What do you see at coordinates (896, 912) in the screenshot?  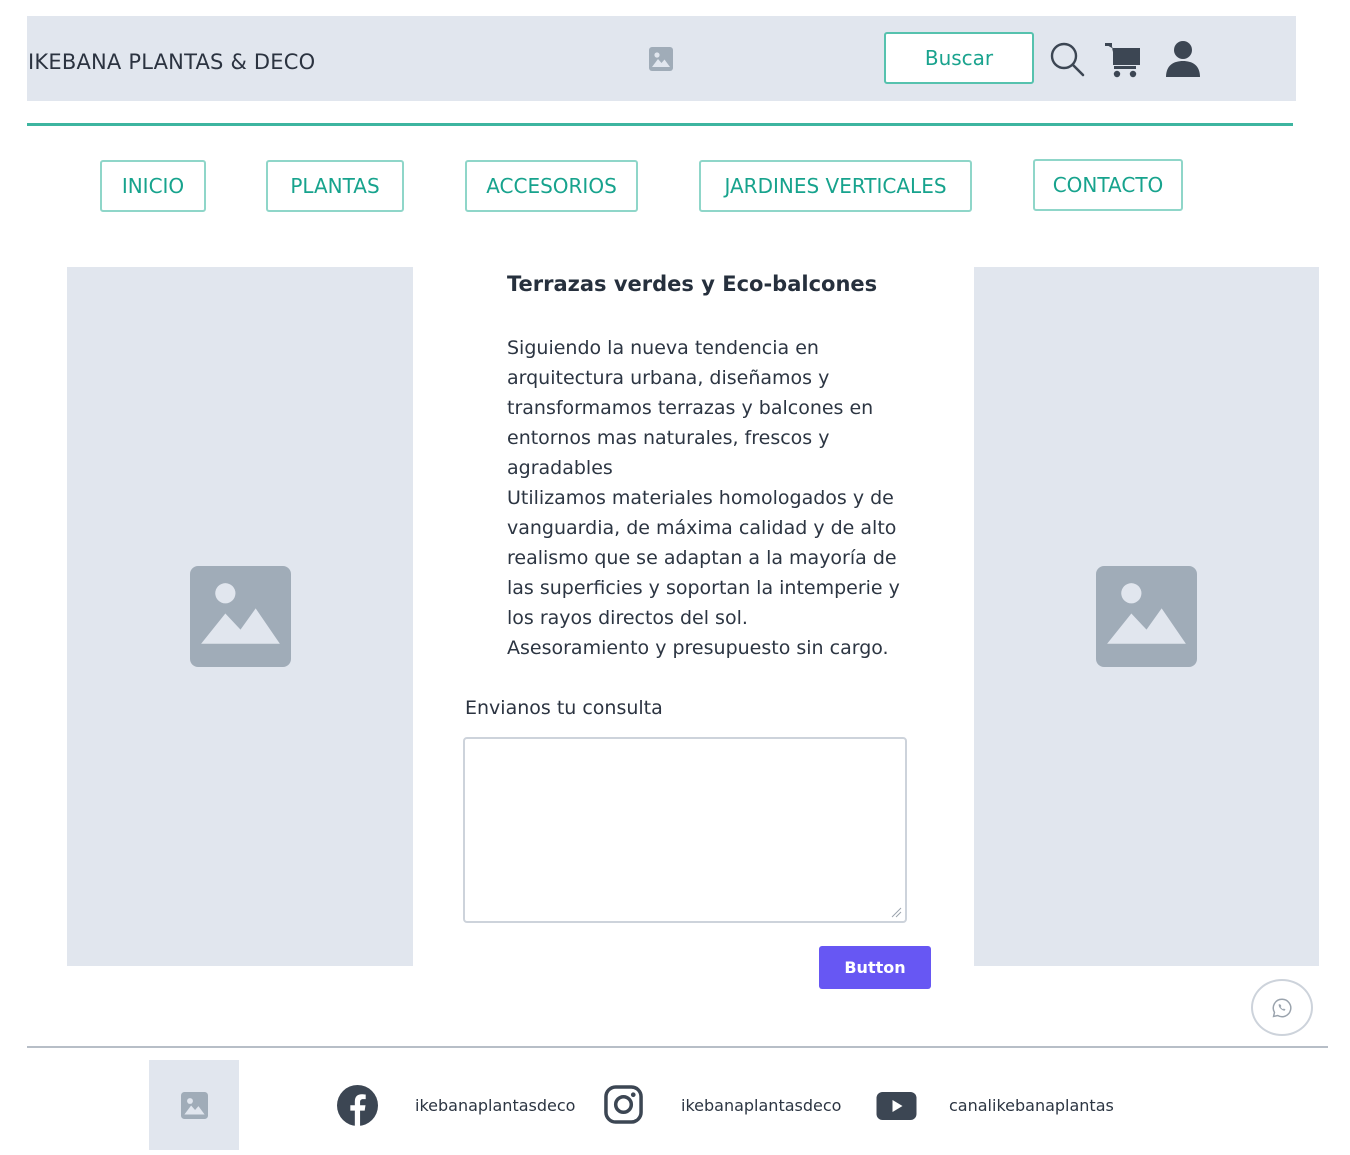 I see `resize-grip-icon` at bounding box center [896, 912].